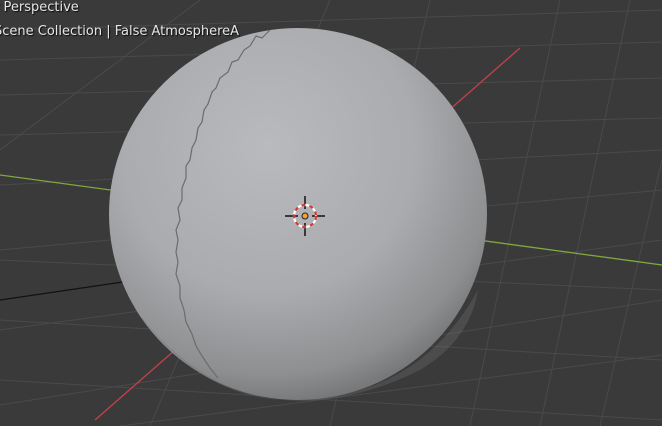  I want to click on origin-dot-icon, so click(305, 216).